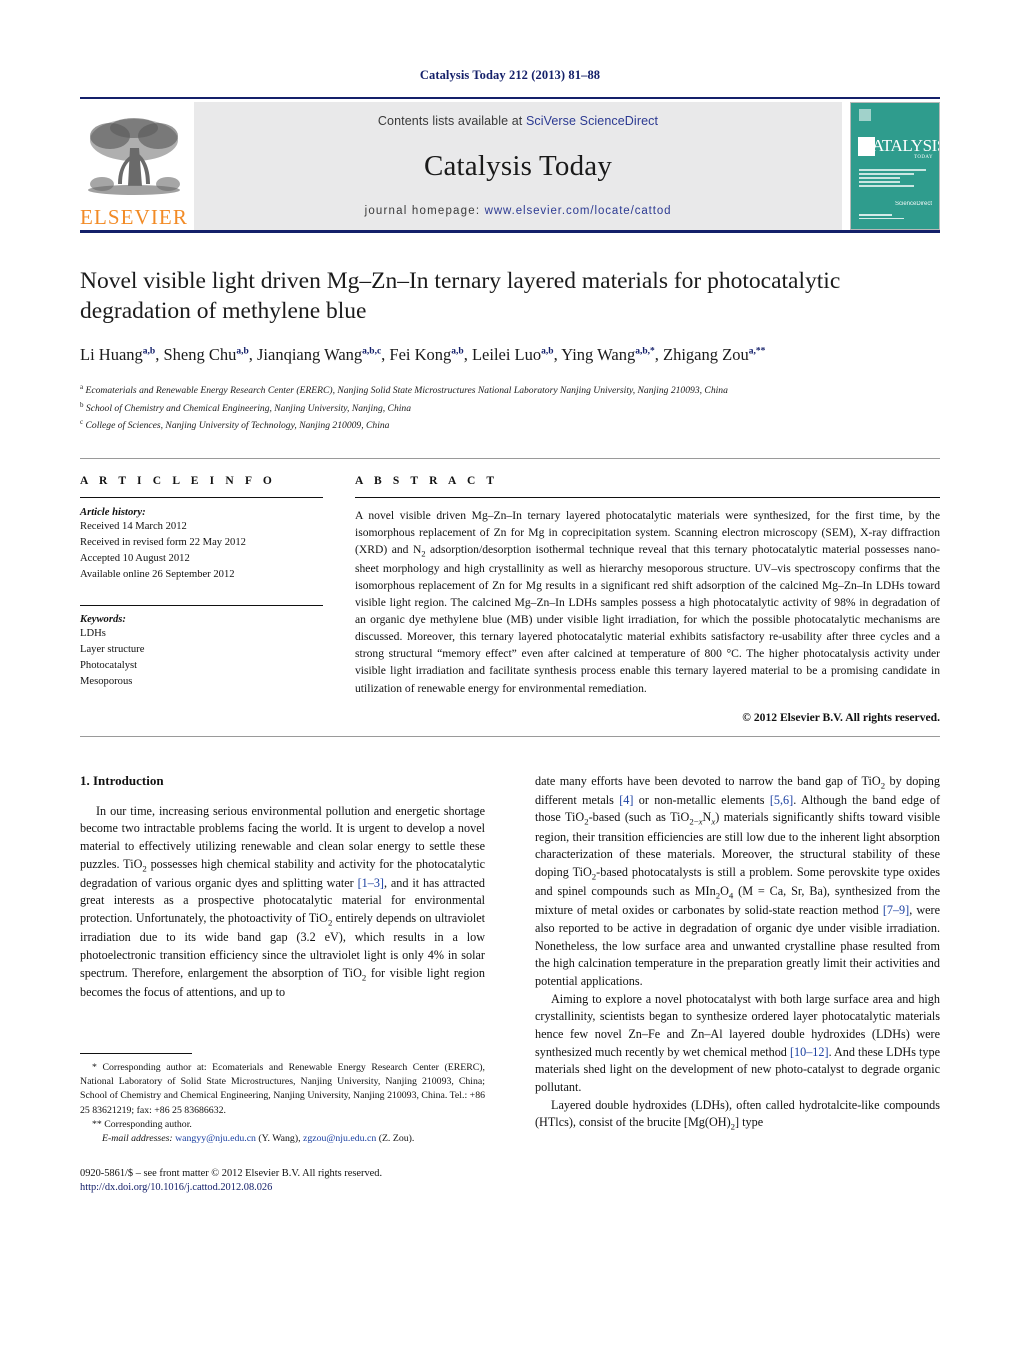 This screenshot has height=1351, width=1020. What do you see at coordinates (136, 1053) in the screenshot?
I see `footnote-rule` at bounding box center [136, 1053].